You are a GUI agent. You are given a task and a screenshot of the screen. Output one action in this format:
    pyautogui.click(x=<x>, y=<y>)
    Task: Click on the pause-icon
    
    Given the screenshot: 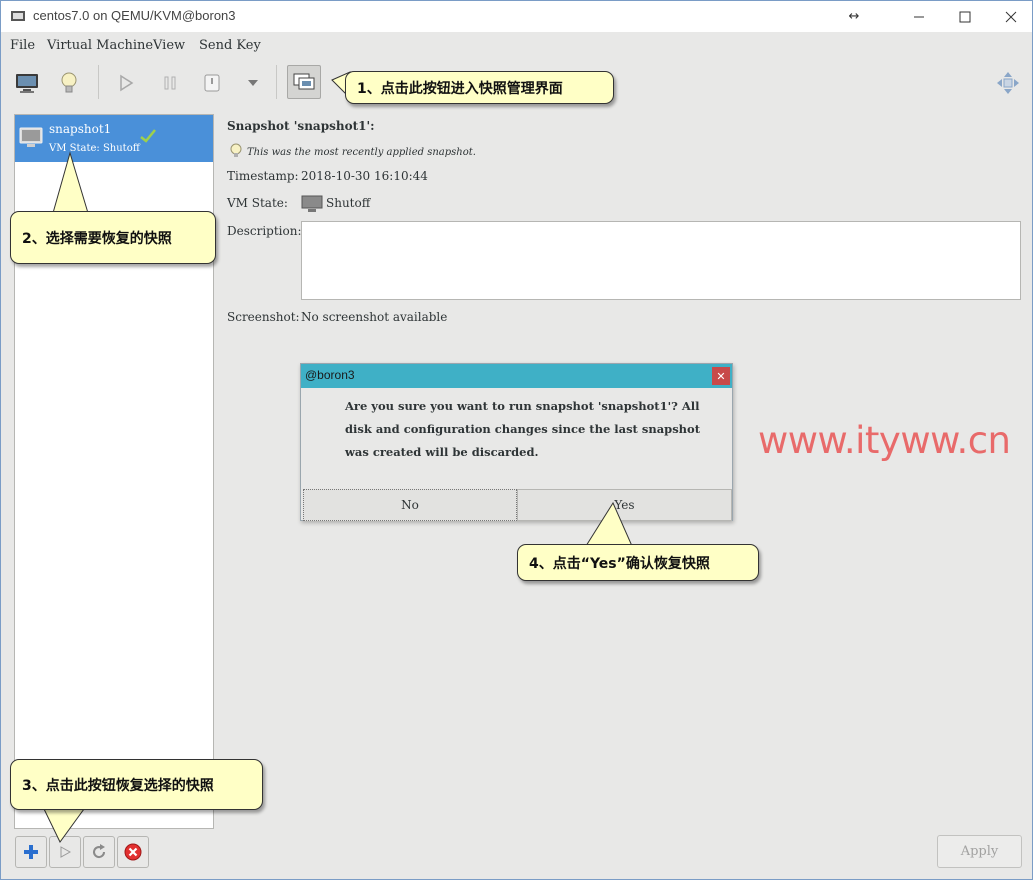 What is the action you would take?
    pyautogui.click(x=170, y=83)
    